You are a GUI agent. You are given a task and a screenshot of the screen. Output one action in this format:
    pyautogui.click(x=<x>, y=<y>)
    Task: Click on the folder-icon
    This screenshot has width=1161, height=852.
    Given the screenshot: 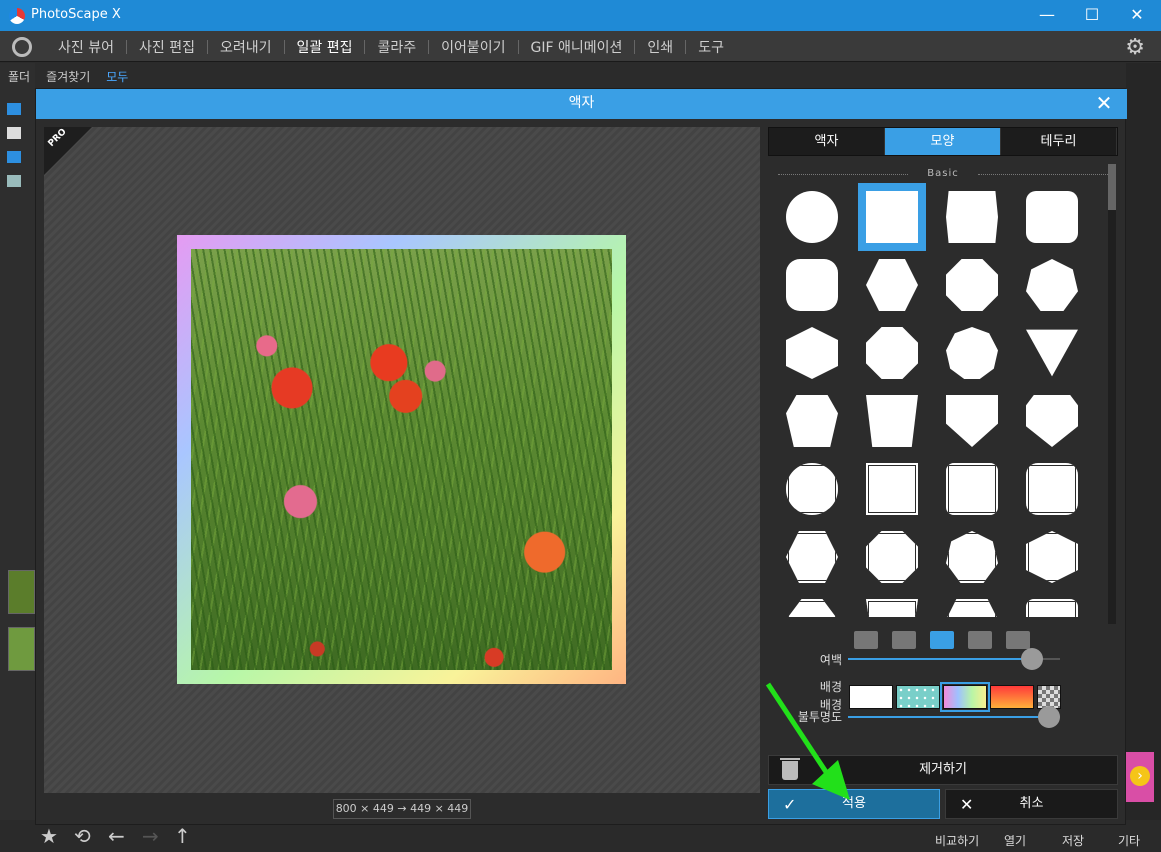 What is the action you would take?
    pyautogui.click(x=14, y=109)
    